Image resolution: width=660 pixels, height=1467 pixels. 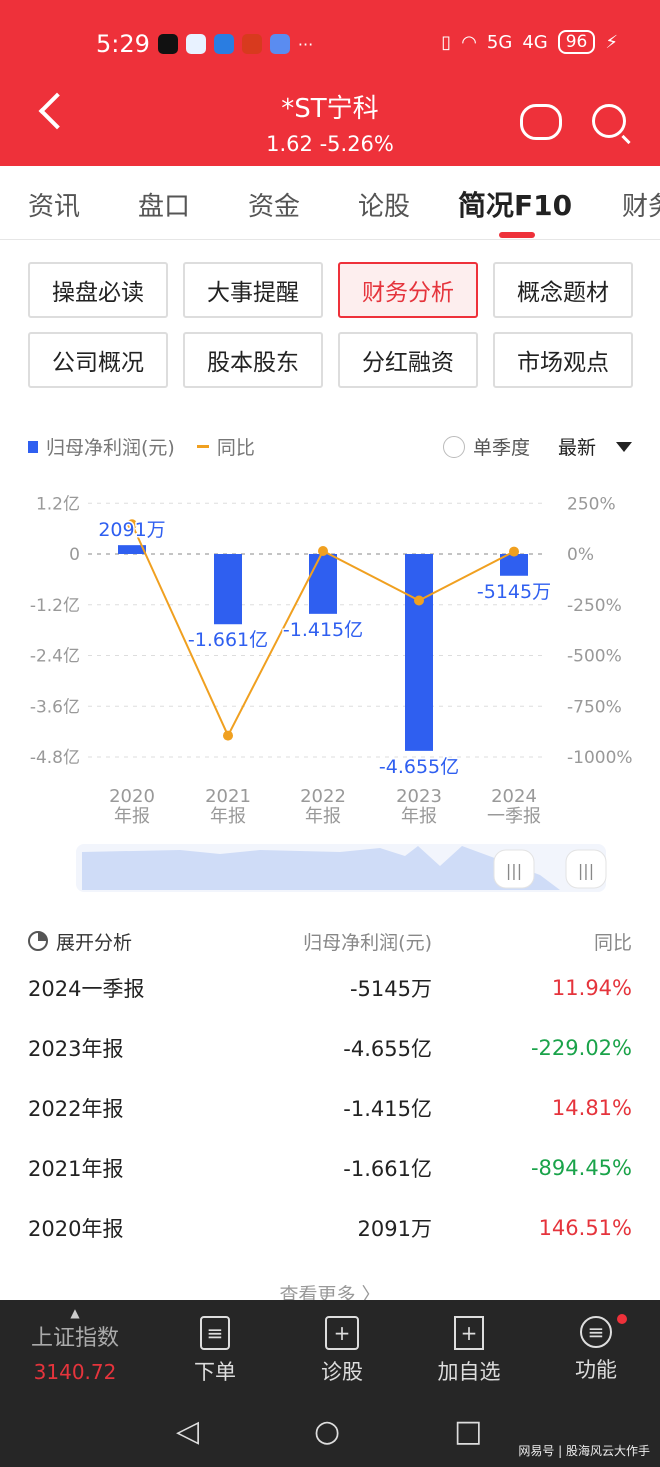 What do you see at coordinates (419, 796) in the screenshot?
I see `x-tick-label: 2023` at bounding box center [419, 796].